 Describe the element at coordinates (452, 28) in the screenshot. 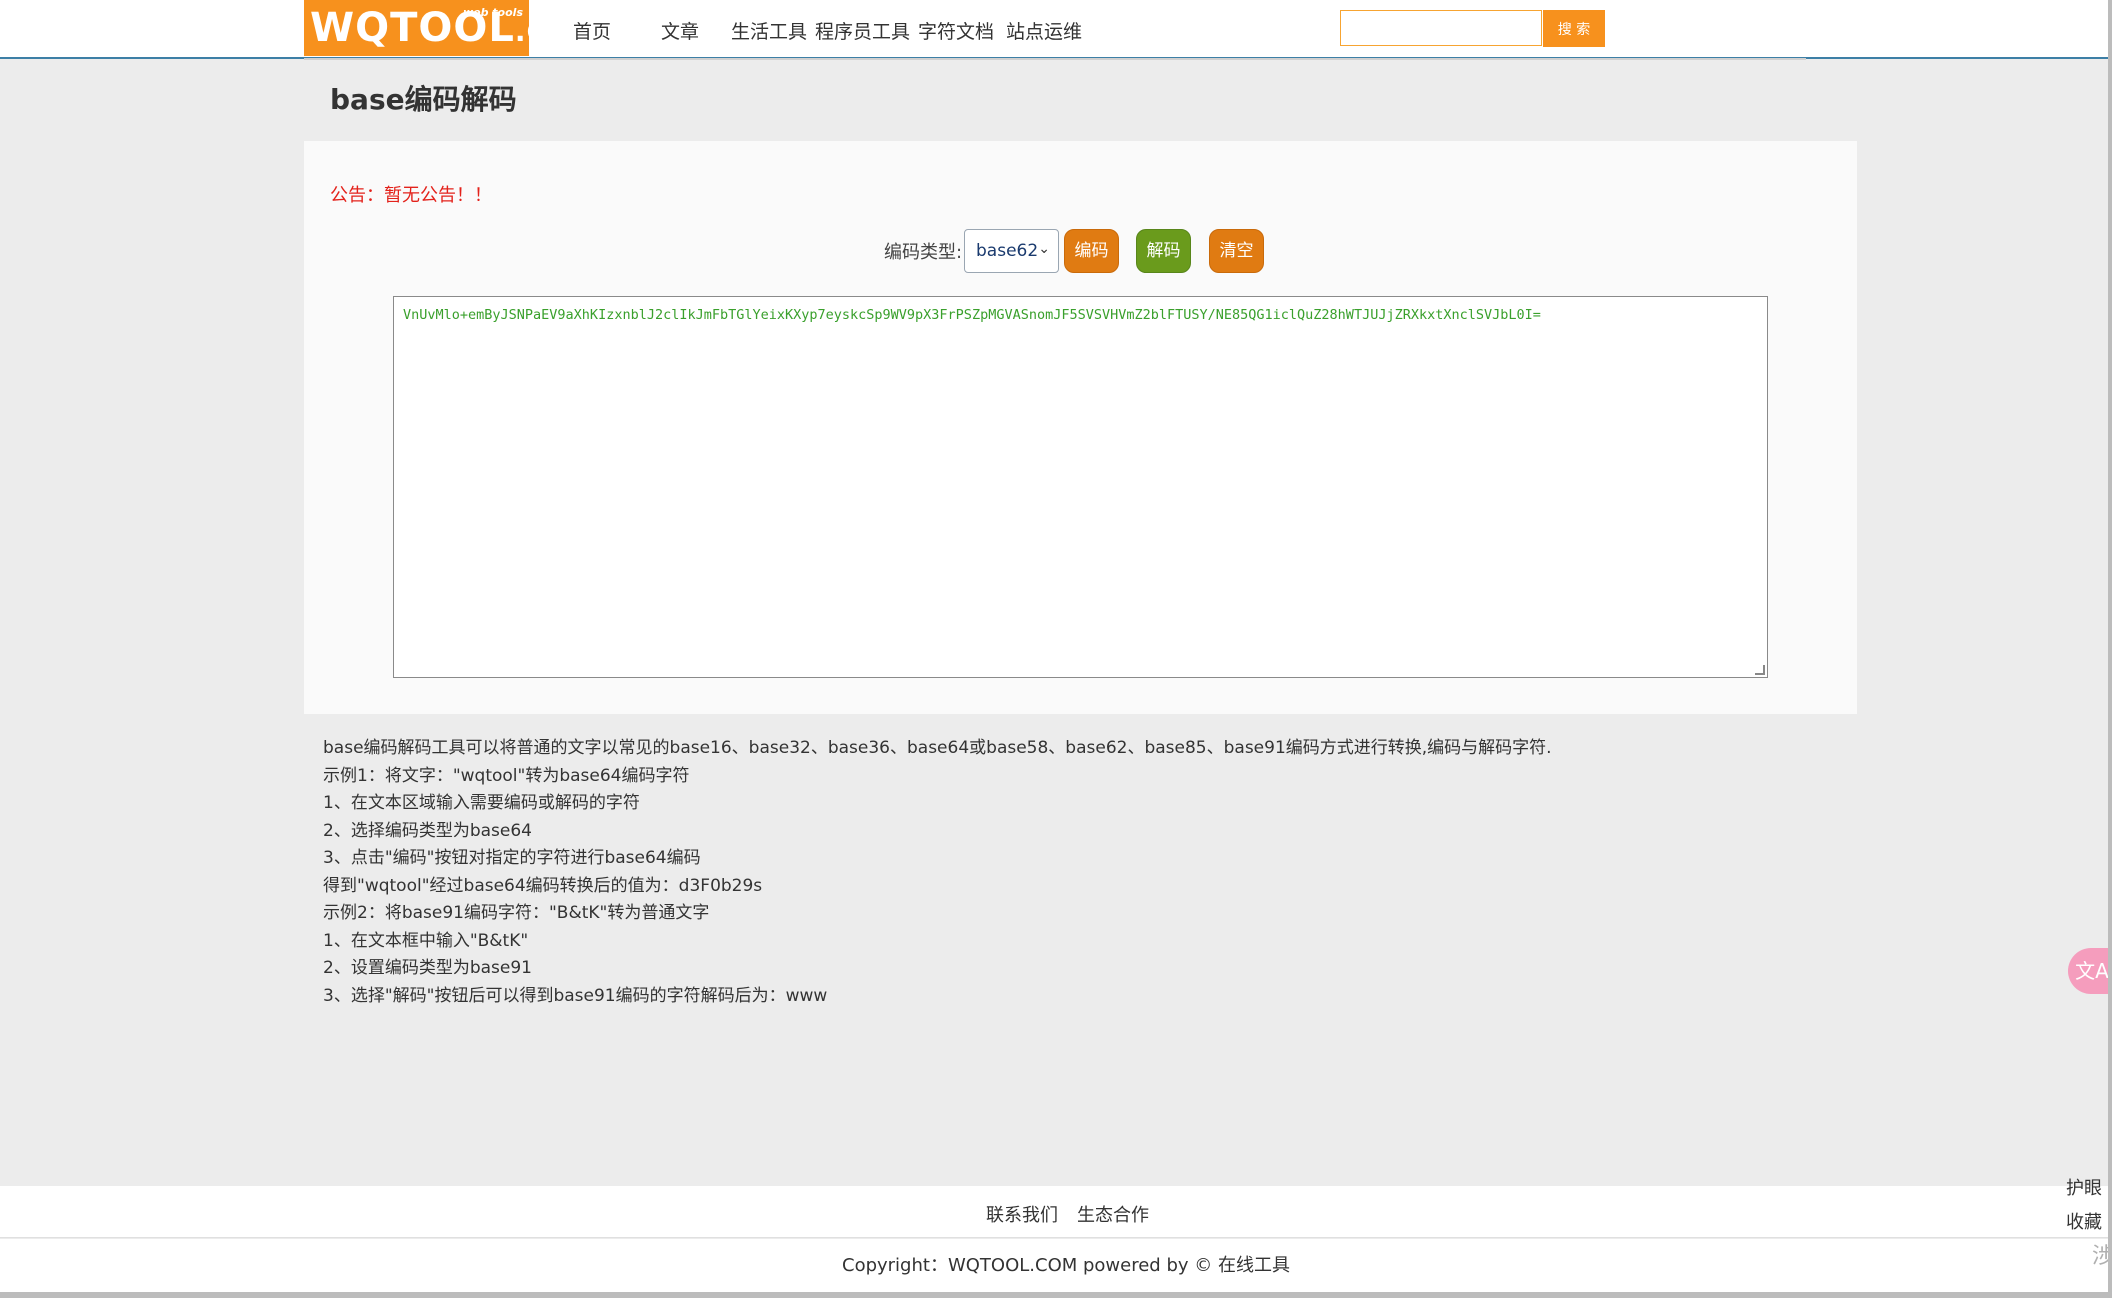

I see `site-logo: WQTOOL.COM web tools` at that location.